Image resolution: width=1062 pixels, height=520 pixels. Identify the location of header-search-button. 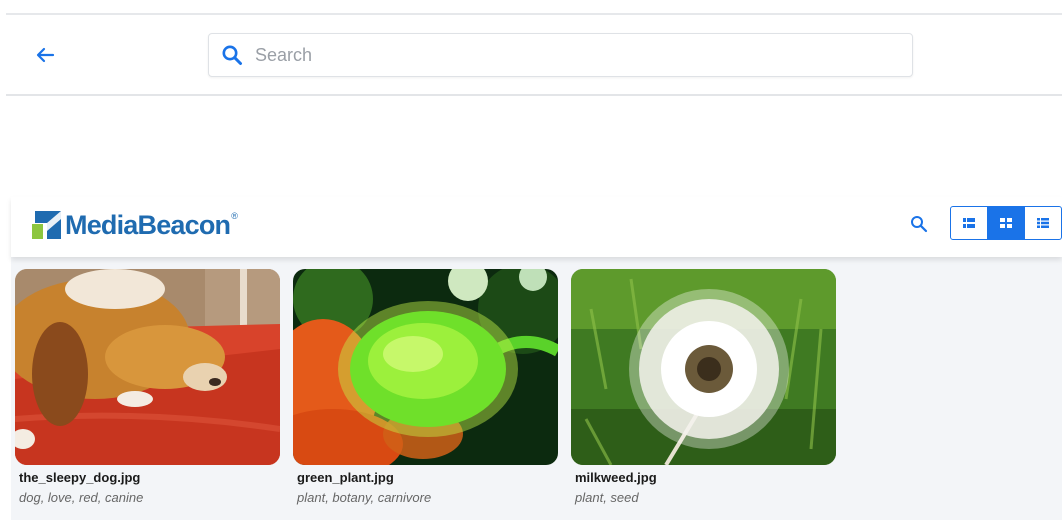
(919, 224).